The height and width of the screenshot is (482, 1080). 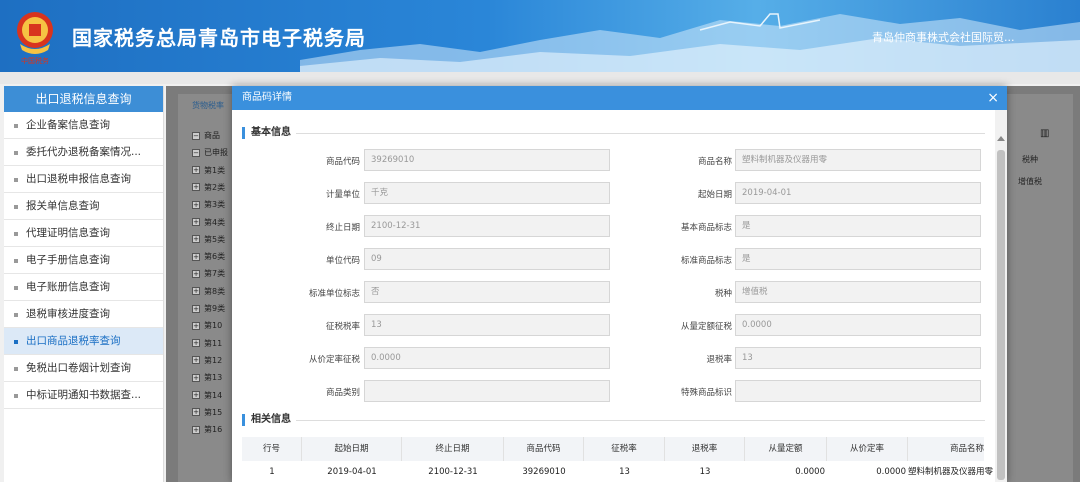 What do you see at coordinates (83, 233) in the screenshot?
I see `sidebar-item: 代理证明信息查询` at bounding box center [83, 233].